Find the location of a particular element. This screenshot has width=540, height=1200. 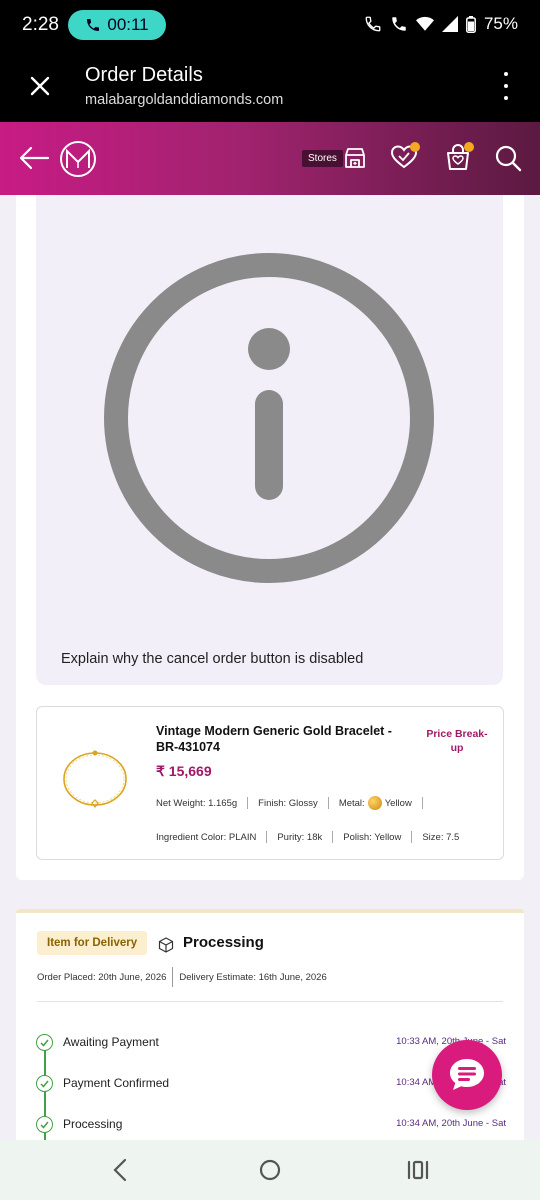

metal-label: Metal: is located at coordinates (351, 803).